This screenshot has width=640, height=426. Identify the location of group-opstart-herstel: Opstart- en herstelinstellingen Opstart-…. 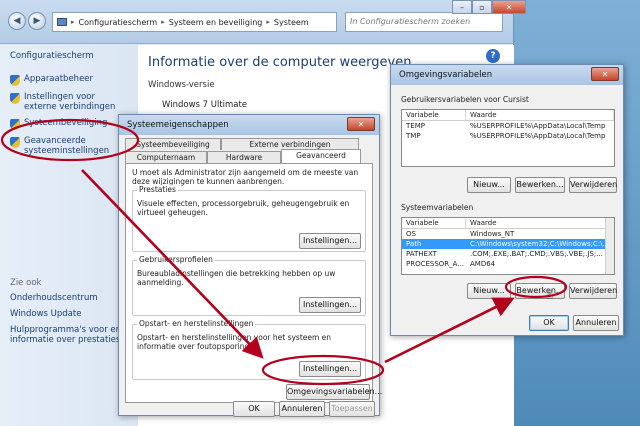
(249, 349).